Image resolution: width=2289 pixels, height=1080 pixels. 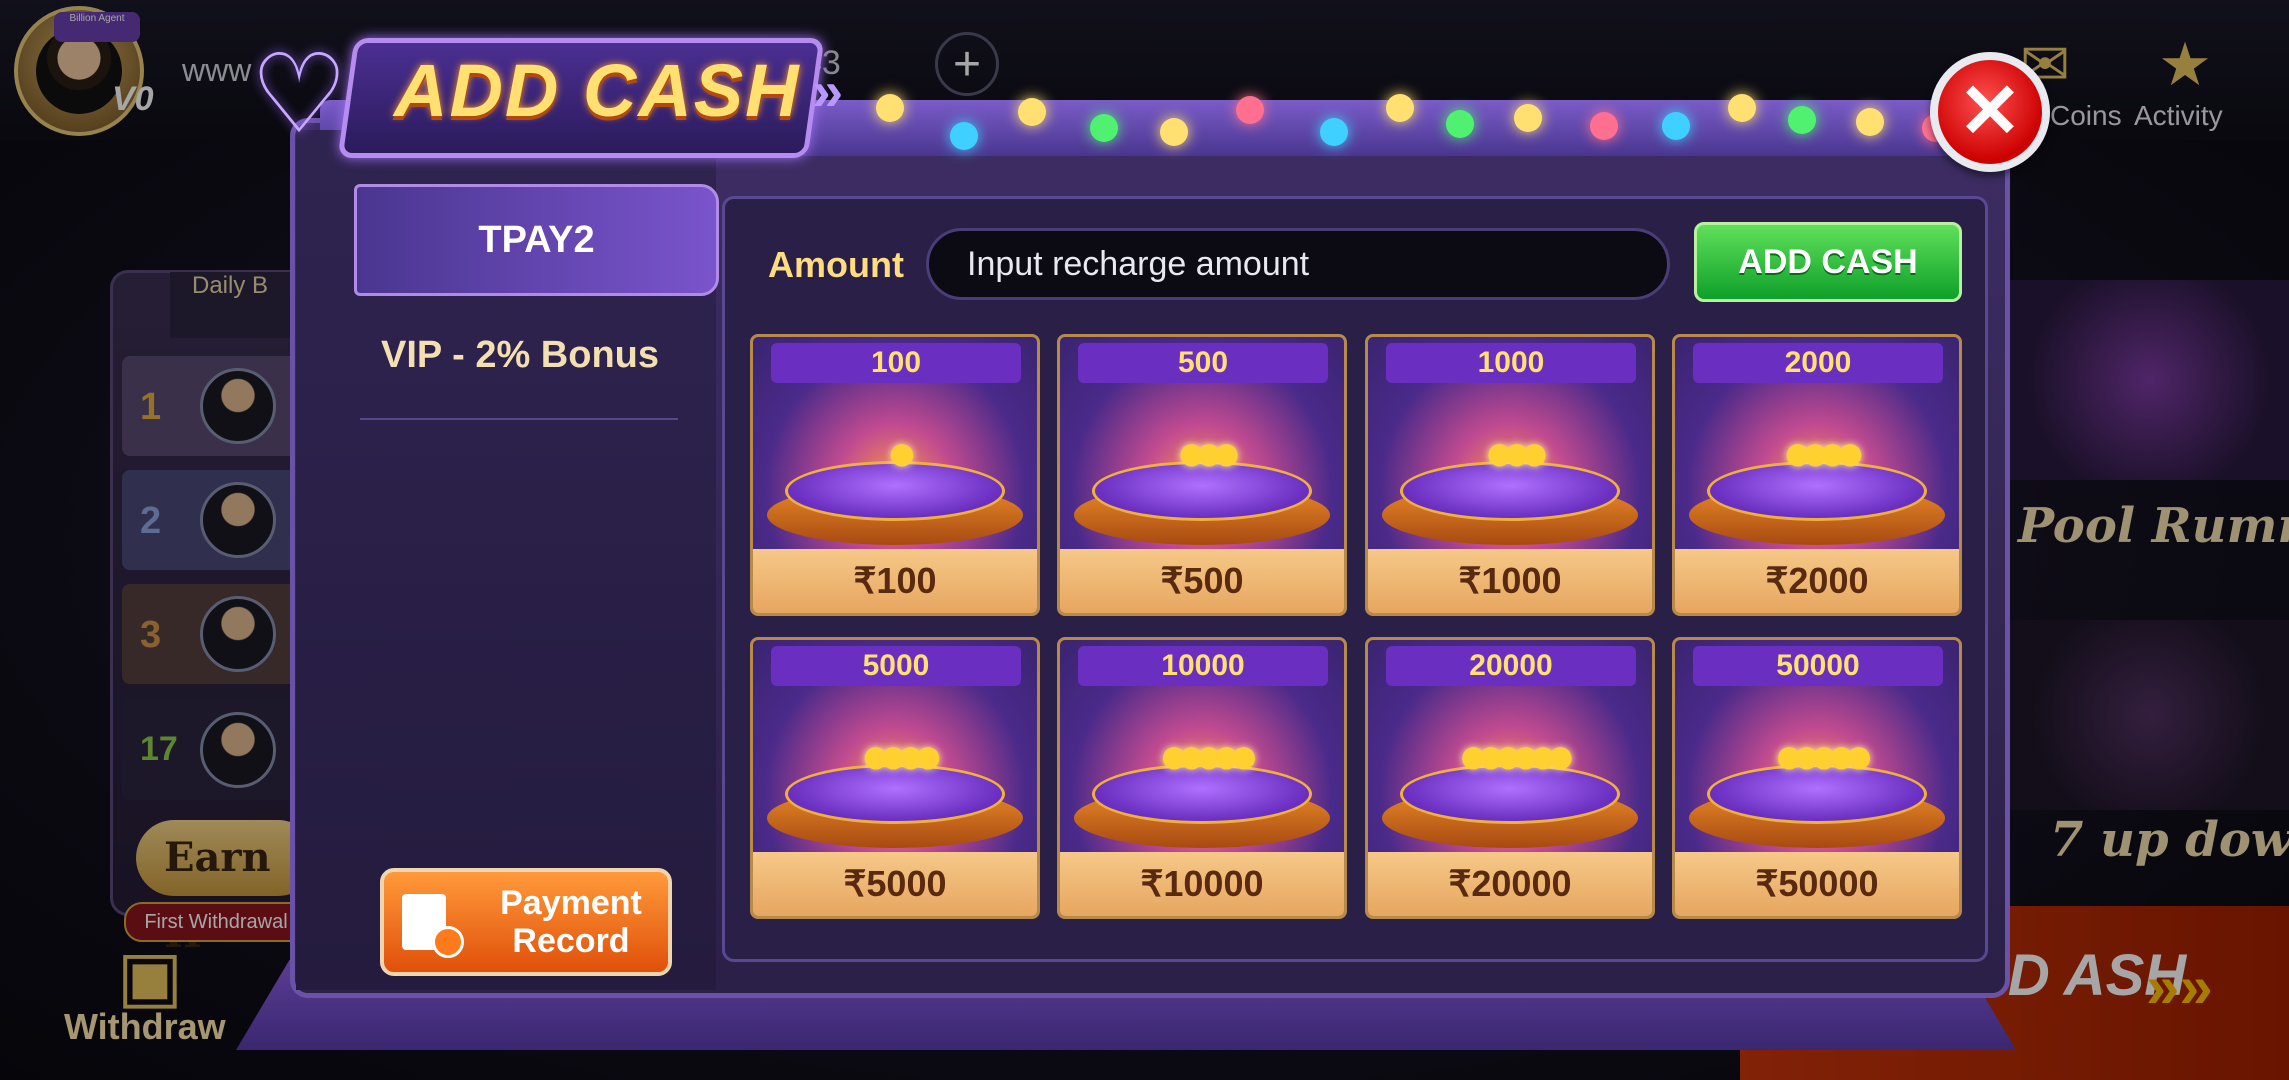 I want to click on coins-icon: ●●●●●●, so click(x=1516, y=756).